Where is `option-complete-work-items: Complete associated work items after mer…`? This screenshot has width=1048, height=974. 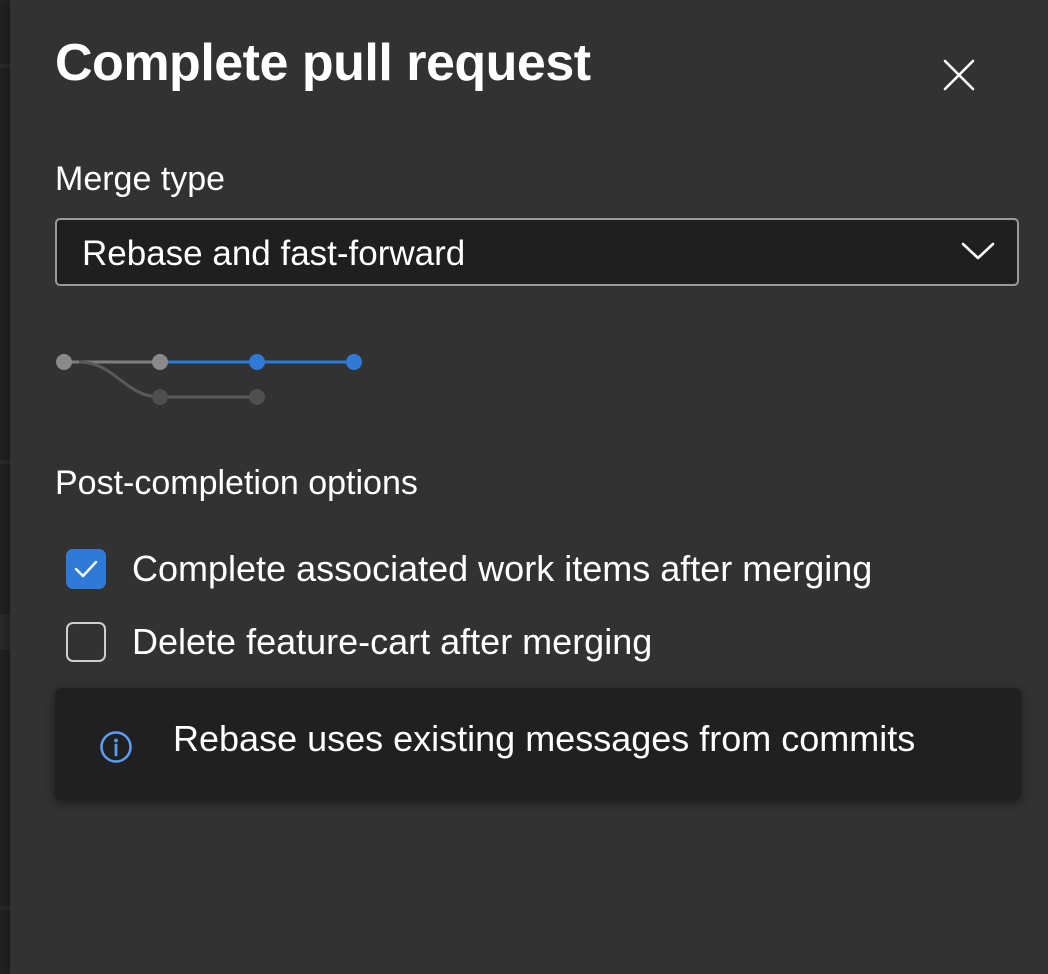 option-complete-work-items: Complete associated work items after mer… is located at coordinates (469, 569).